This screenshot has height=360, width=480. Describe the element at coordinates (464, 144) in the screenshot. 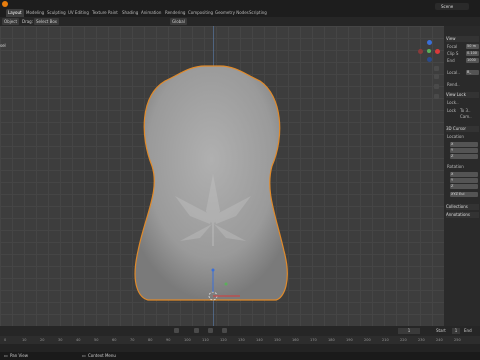

I see `cursor-loc-x: X` at that location.